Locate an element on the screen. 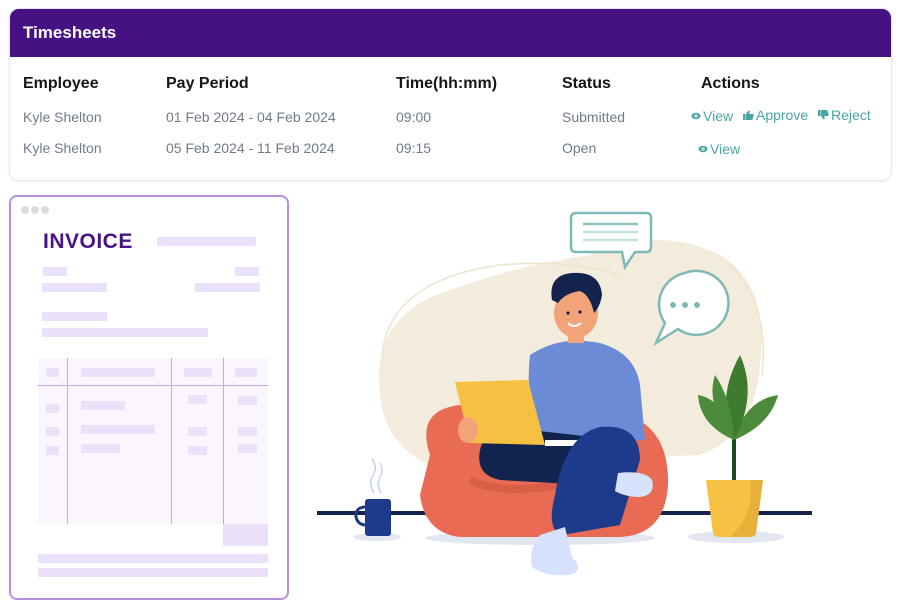  invoice-title: INVOICE is located at coordinates (88, 241).